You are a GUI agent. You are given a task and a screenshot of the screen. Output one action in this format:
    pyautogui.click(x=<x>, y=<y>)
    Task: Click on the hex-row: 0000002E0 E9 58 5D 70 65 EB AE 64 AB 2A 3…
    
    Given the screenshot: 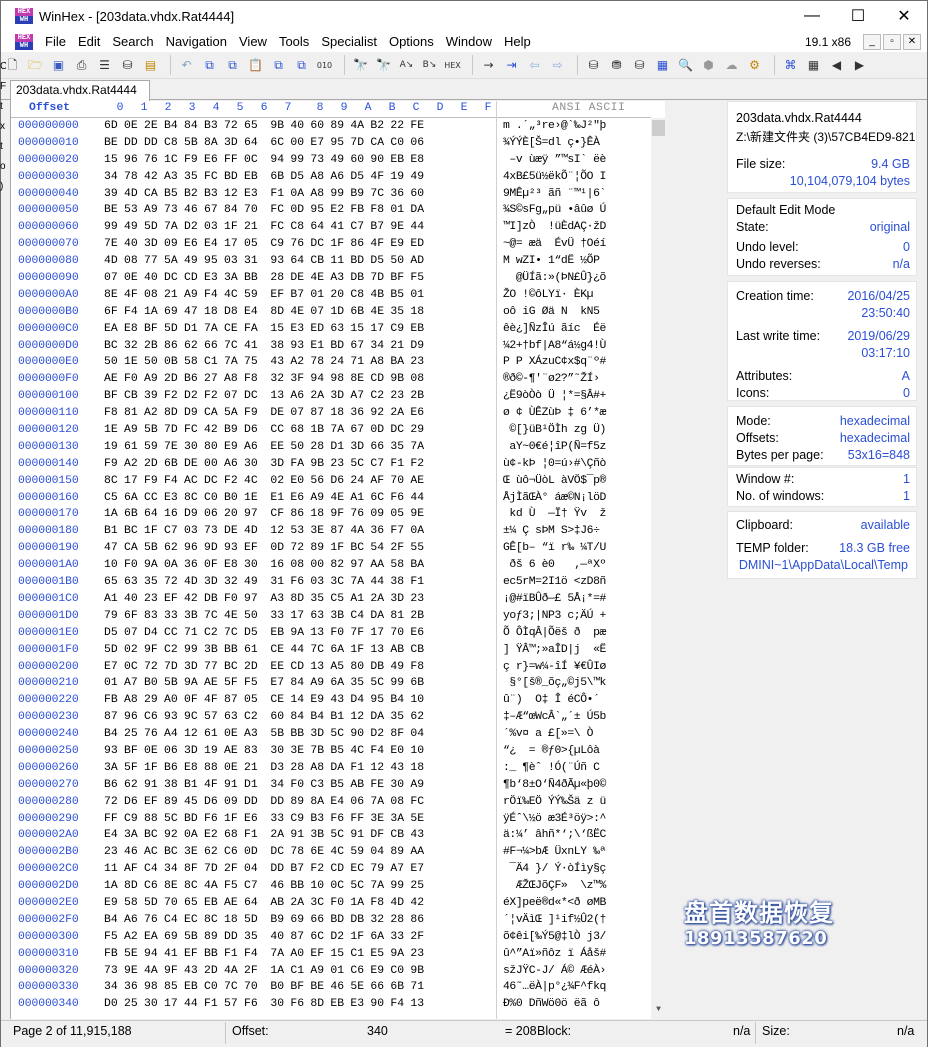 What is the action you would take?
    pyautogui.click(x=331, y=905)
    